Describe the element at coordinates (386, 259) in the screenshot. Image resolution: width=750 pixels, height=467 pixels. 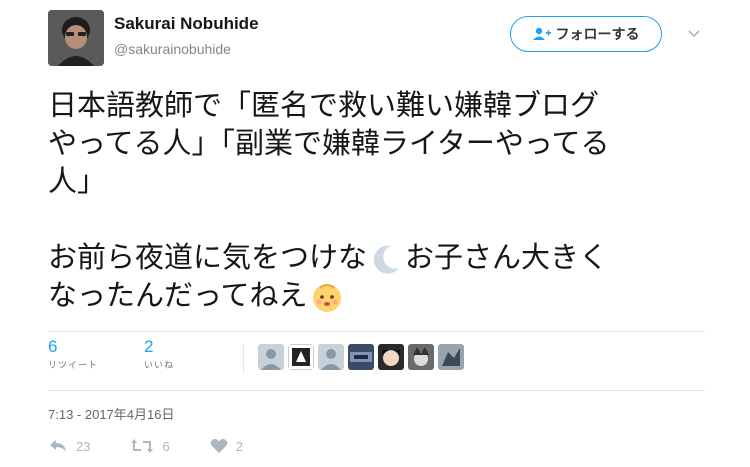
I see `crescent-moon-icon` at that location.